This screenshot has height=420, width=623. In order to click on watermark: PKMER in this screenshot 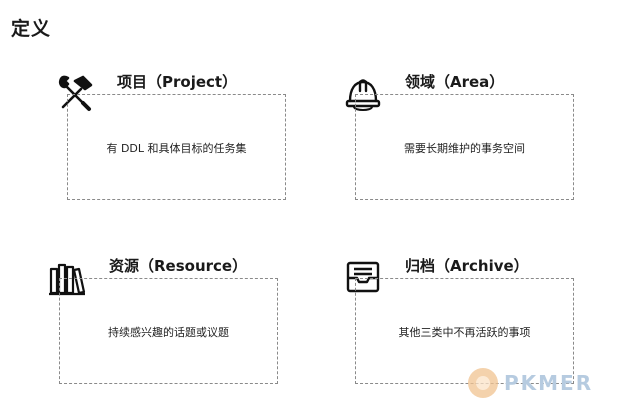, I will do `click(530, 383)`.